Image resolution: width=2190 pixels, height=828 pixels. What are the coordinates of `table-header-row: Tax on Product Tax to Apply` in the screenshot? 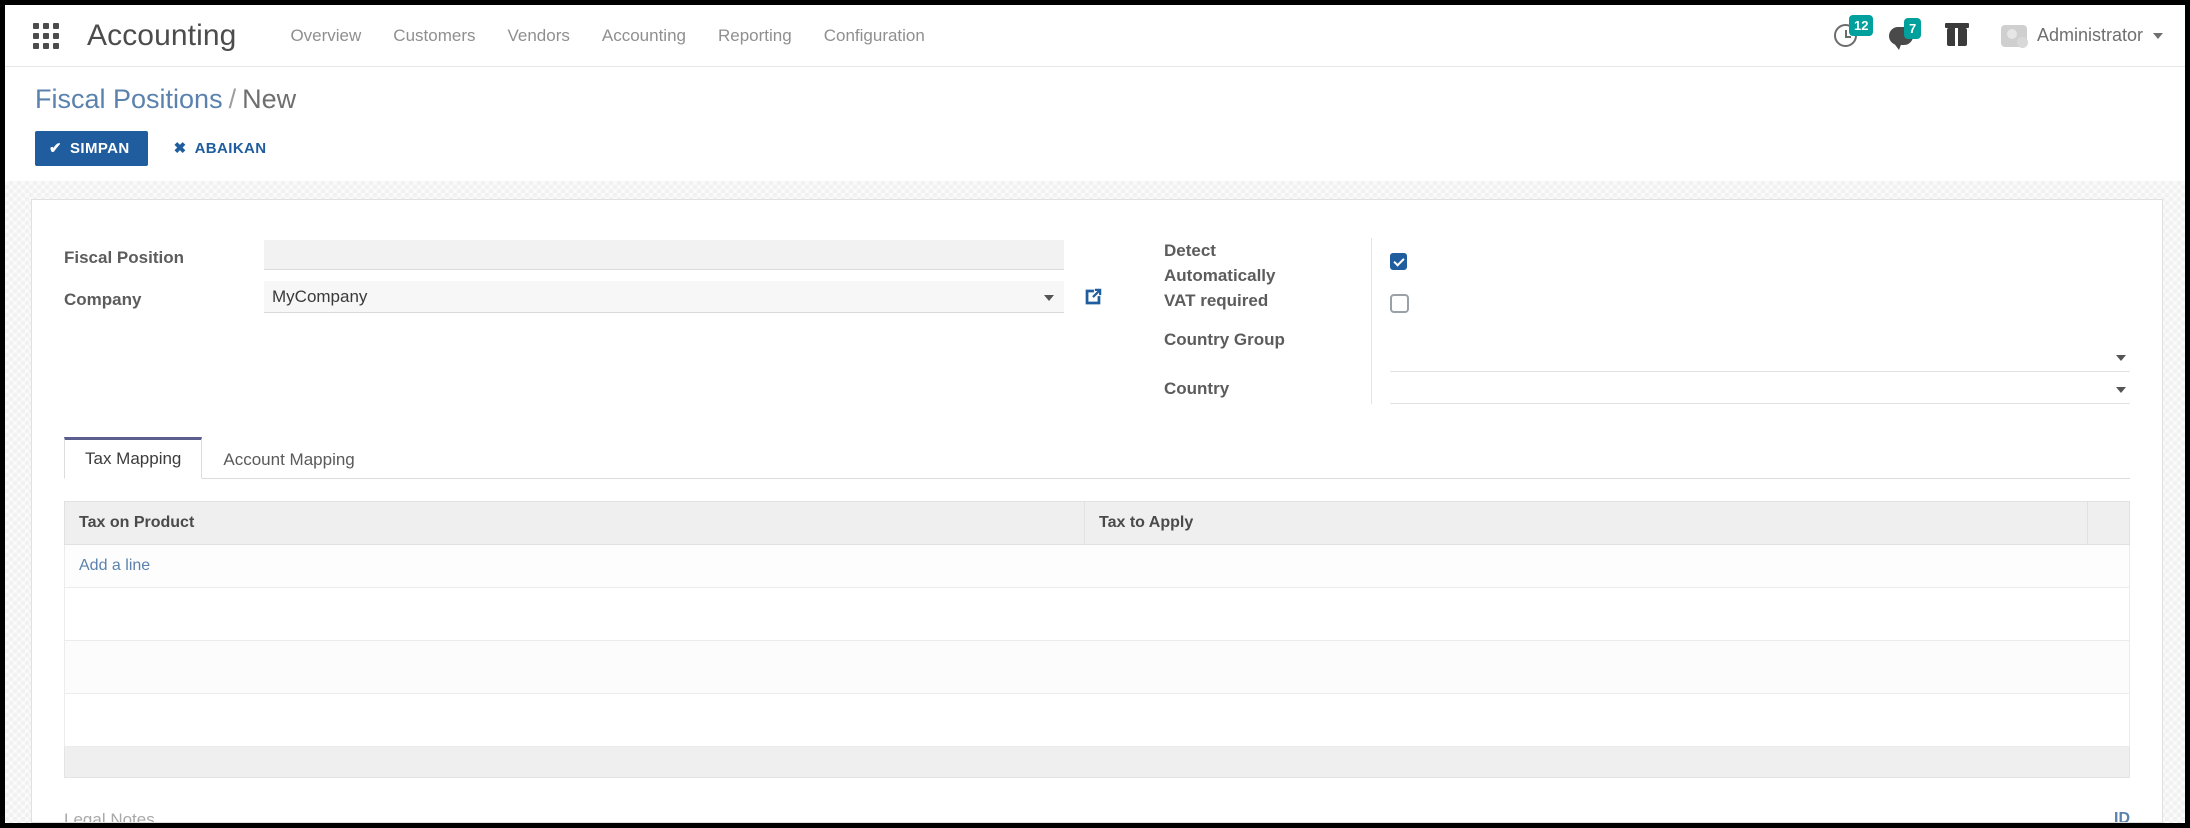 It's located at (1097, 523).